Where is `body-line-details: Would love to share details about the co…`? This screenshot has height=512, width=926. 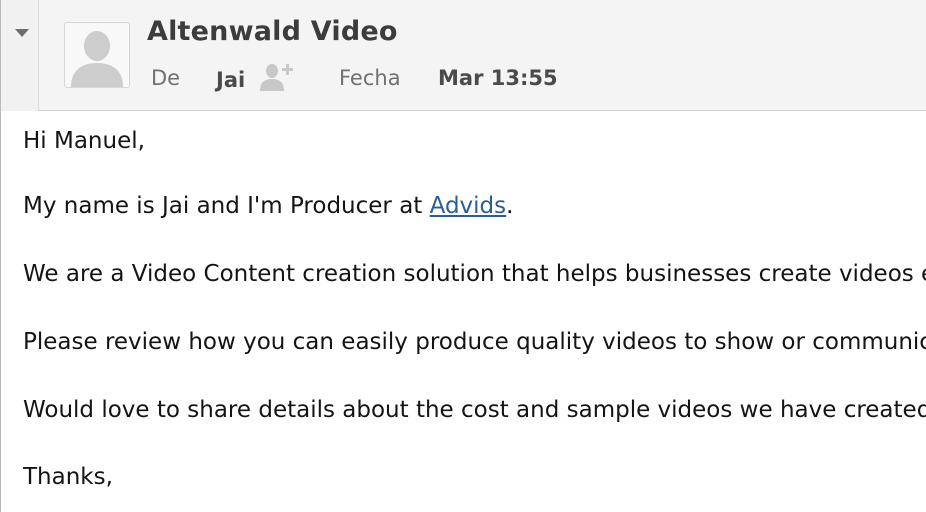
body-line-details: Would love to share details about the co… is located at coordinates (474, 410).